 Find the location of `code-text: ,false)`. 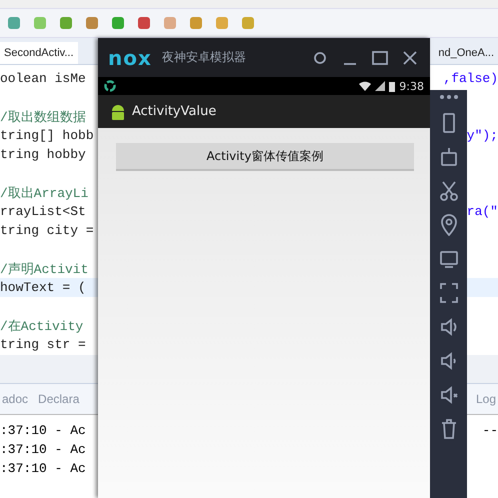

code-text: ,false) is located at coordinates (470, 78).